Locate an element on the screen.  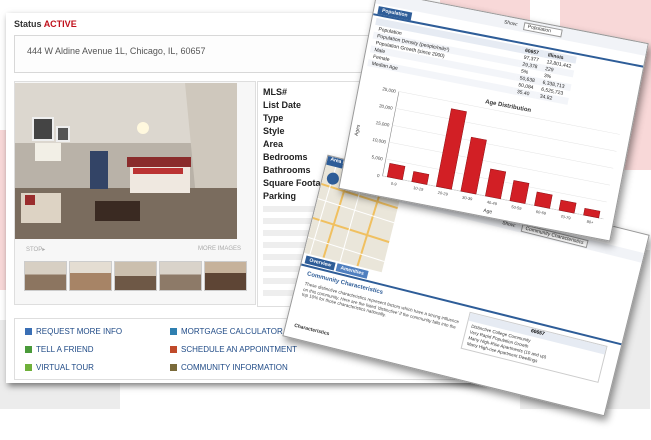
tour-icon is located at coordinates (28, 367).